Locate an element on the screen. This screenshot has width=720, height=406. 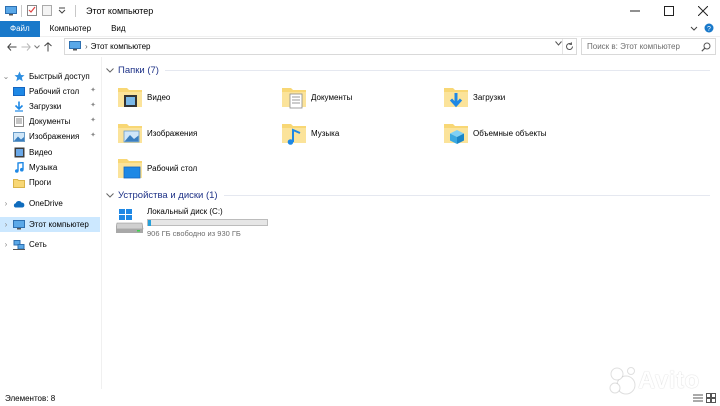
drive-usage-bar is located at coordinates (207, 222).